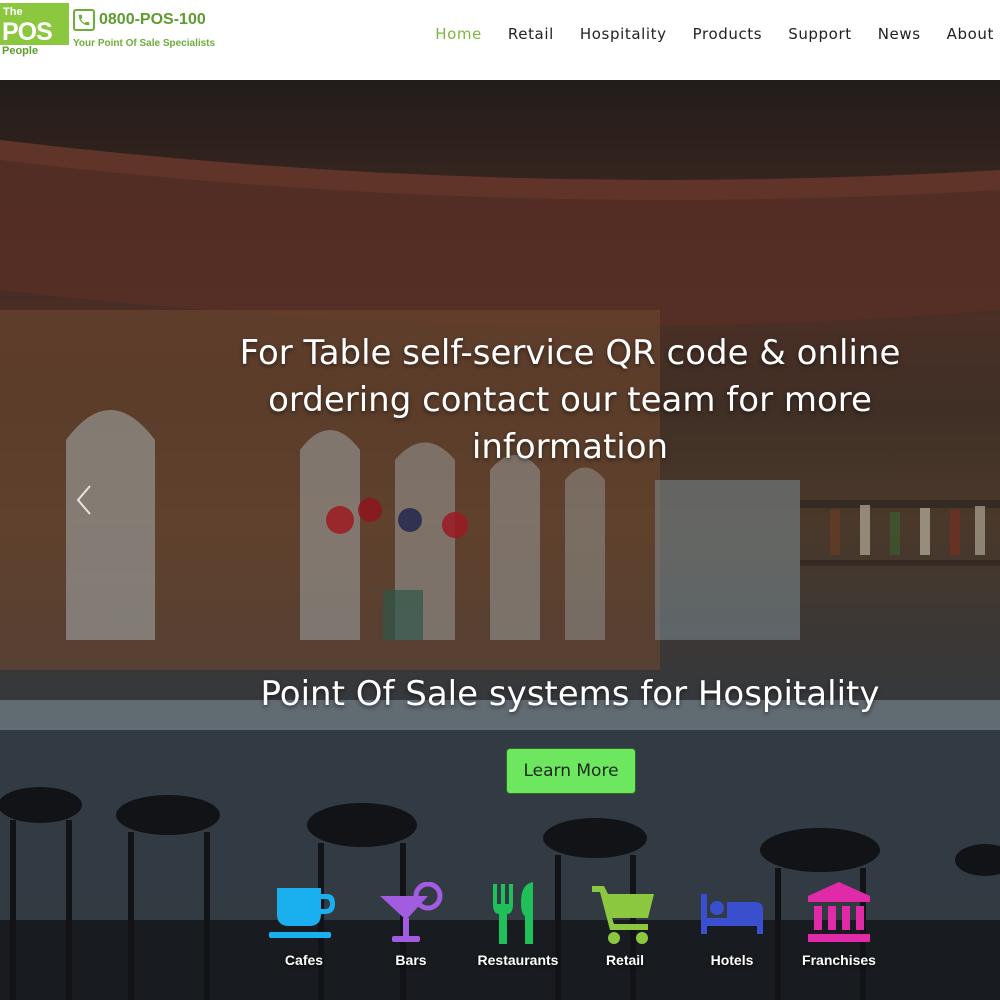  Describe the element at coordinates (20, 51) in the screenshot. I see `logo-people-text: People` at that location.